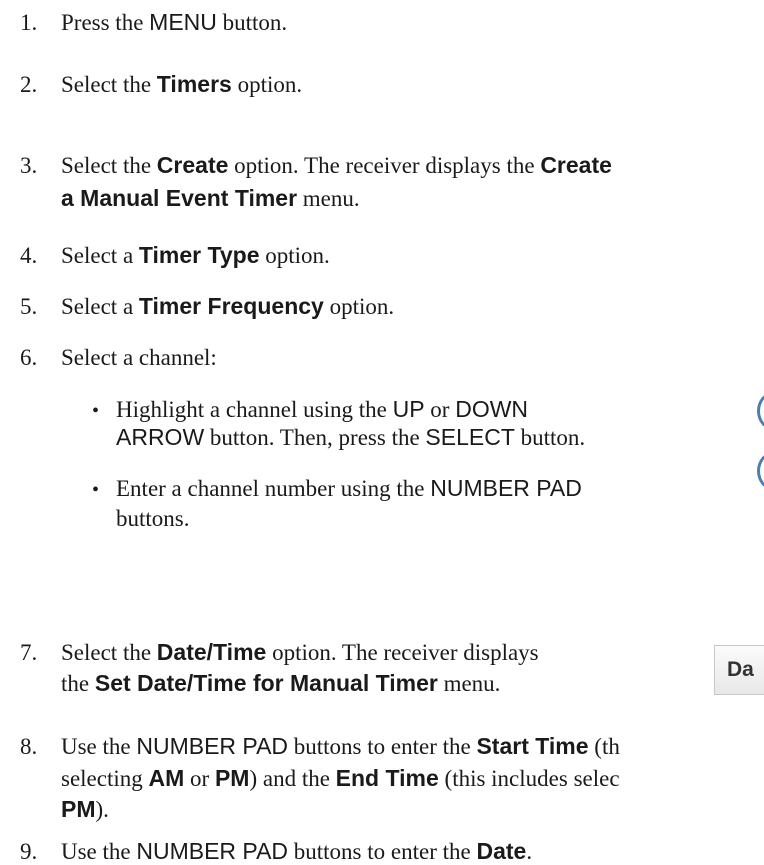 This screenshot has height=865, width=764. I want to click on step-number: 9., so click(29, 851).